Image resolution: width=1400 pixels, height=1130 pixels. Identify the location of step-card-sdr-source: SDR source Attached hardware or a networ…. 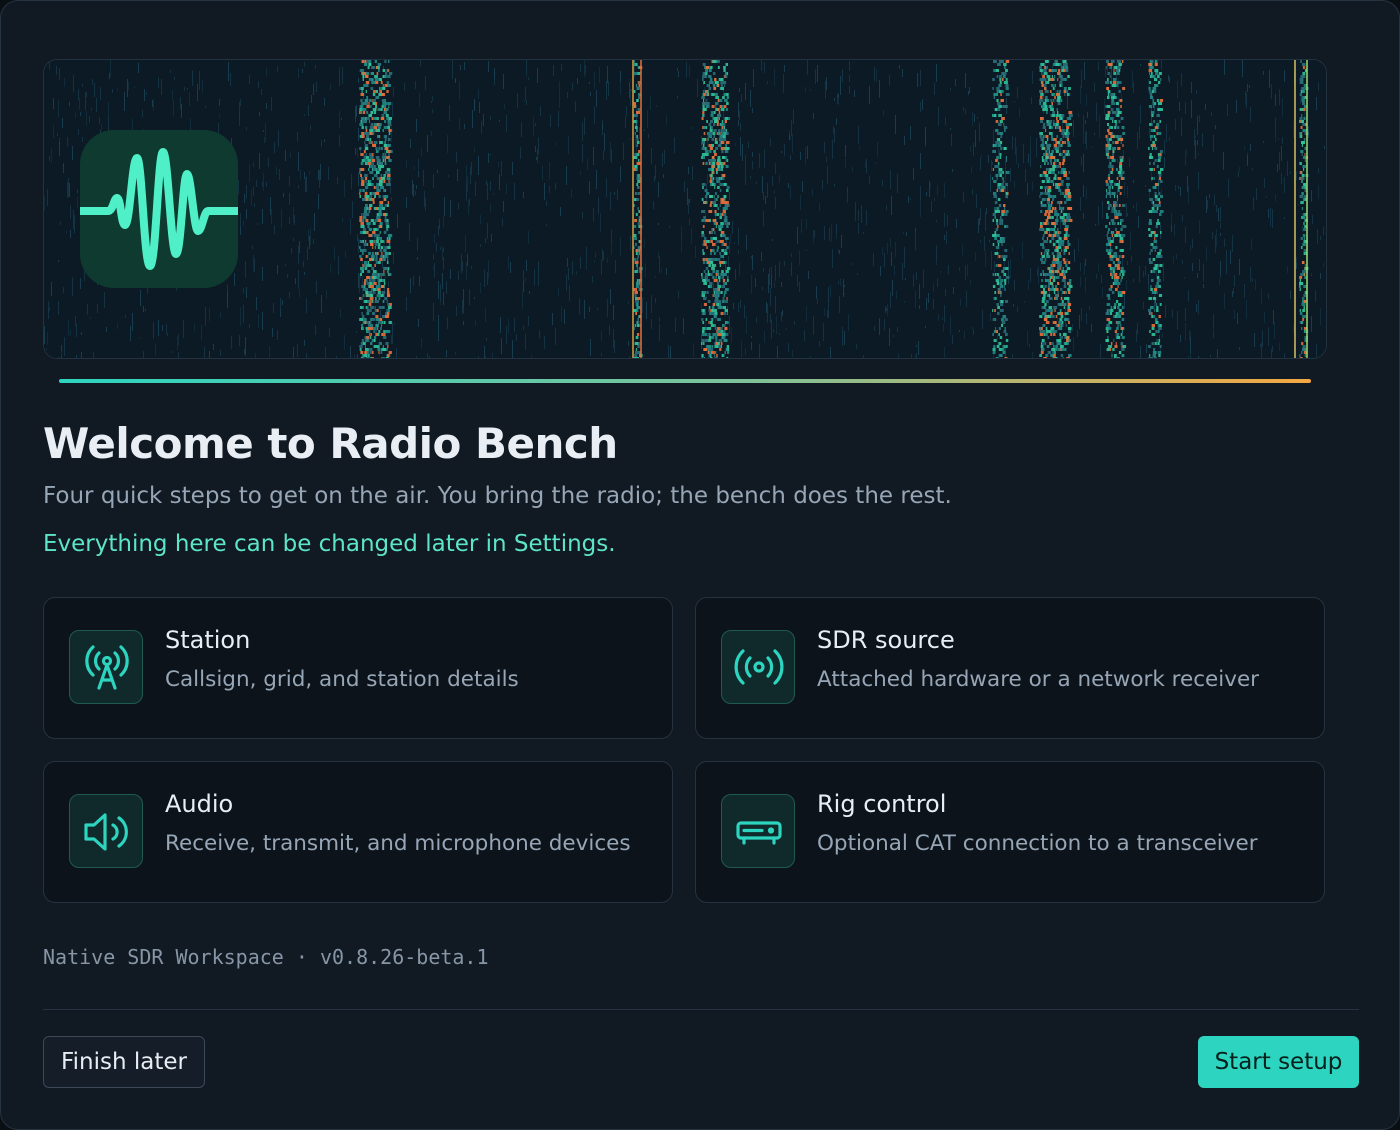
(1010, 668).